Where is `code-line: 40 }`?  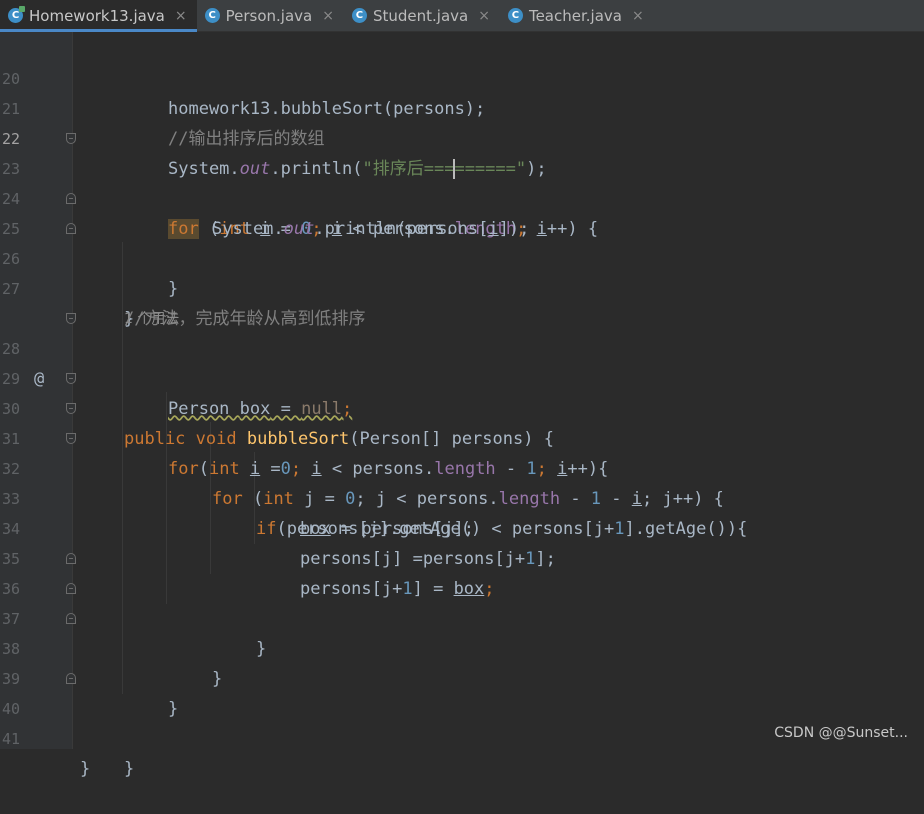 code-line: 40 } is located at coordinates (462, 721).